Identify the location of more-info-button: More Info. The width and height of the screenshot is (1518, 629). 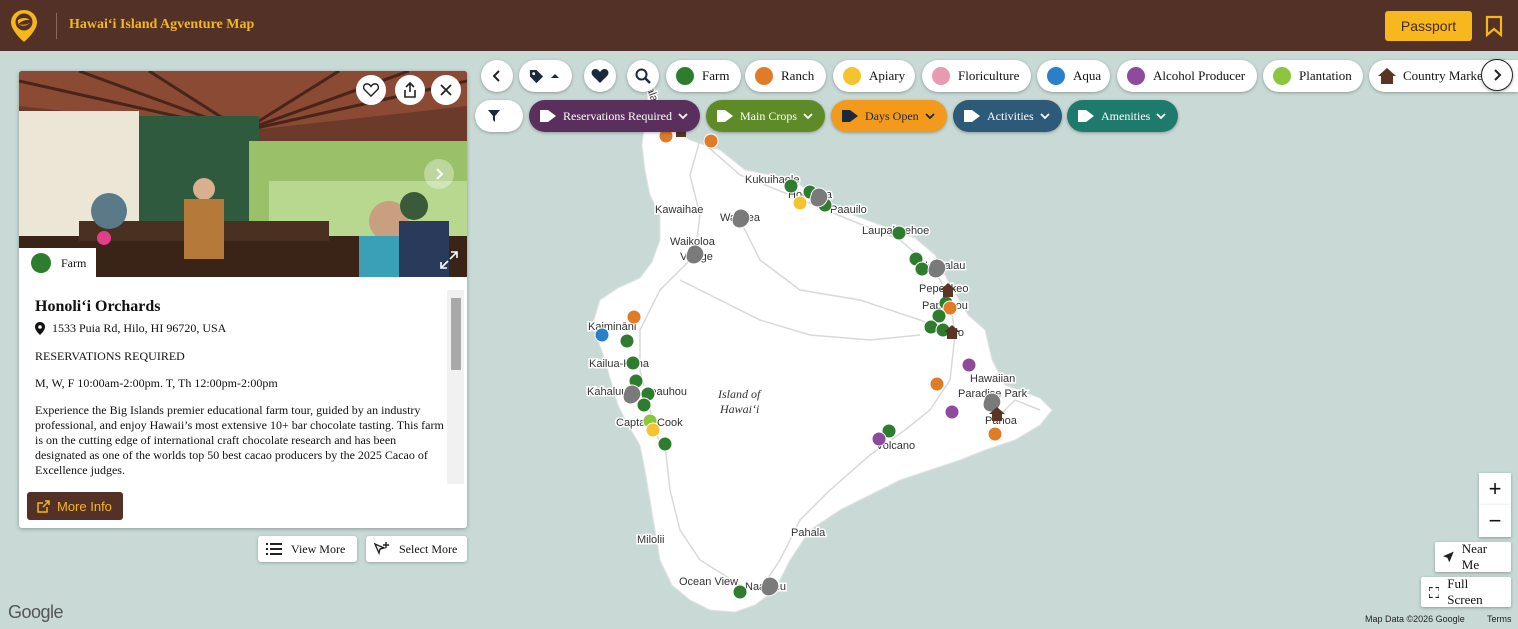
(75, 506).